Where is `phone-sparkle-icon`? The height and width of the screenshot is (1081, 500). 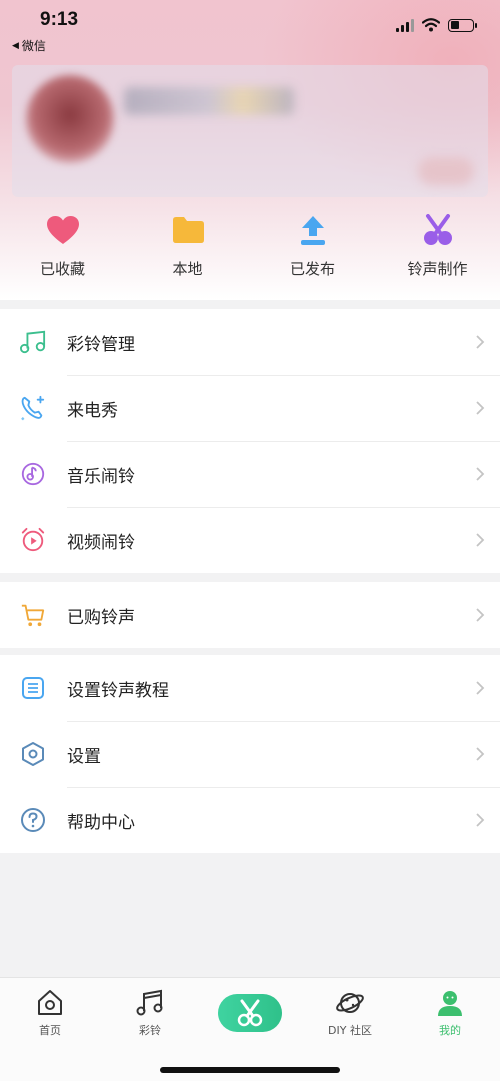
phone-sparkle-icon is located at coordinates (33, 408).